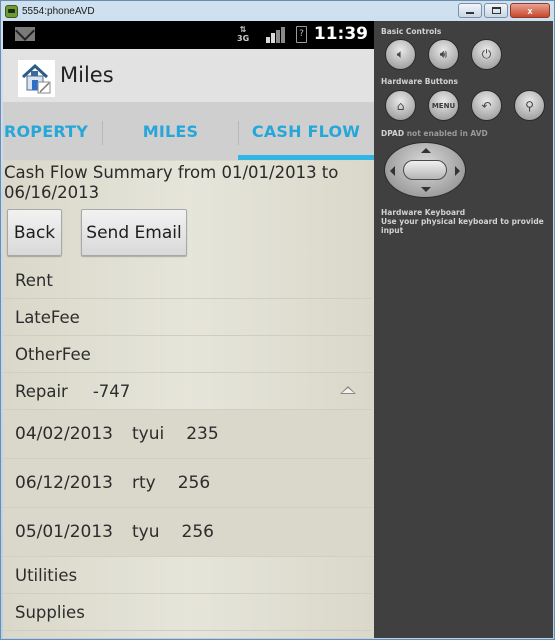 This screenshot has height=640, width=555. What do you see at coordinates (148, 434) in the screenshot?
I see `entry-description: tyui` at bounding box center [148, 434].